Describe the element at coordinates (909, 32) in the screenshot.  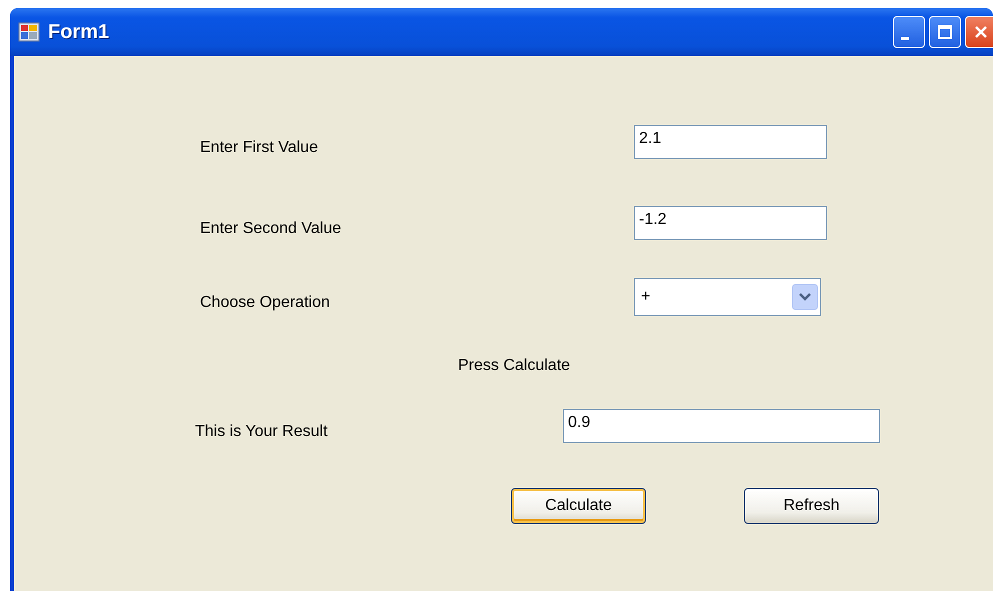
I see `minimize-button` at that location.